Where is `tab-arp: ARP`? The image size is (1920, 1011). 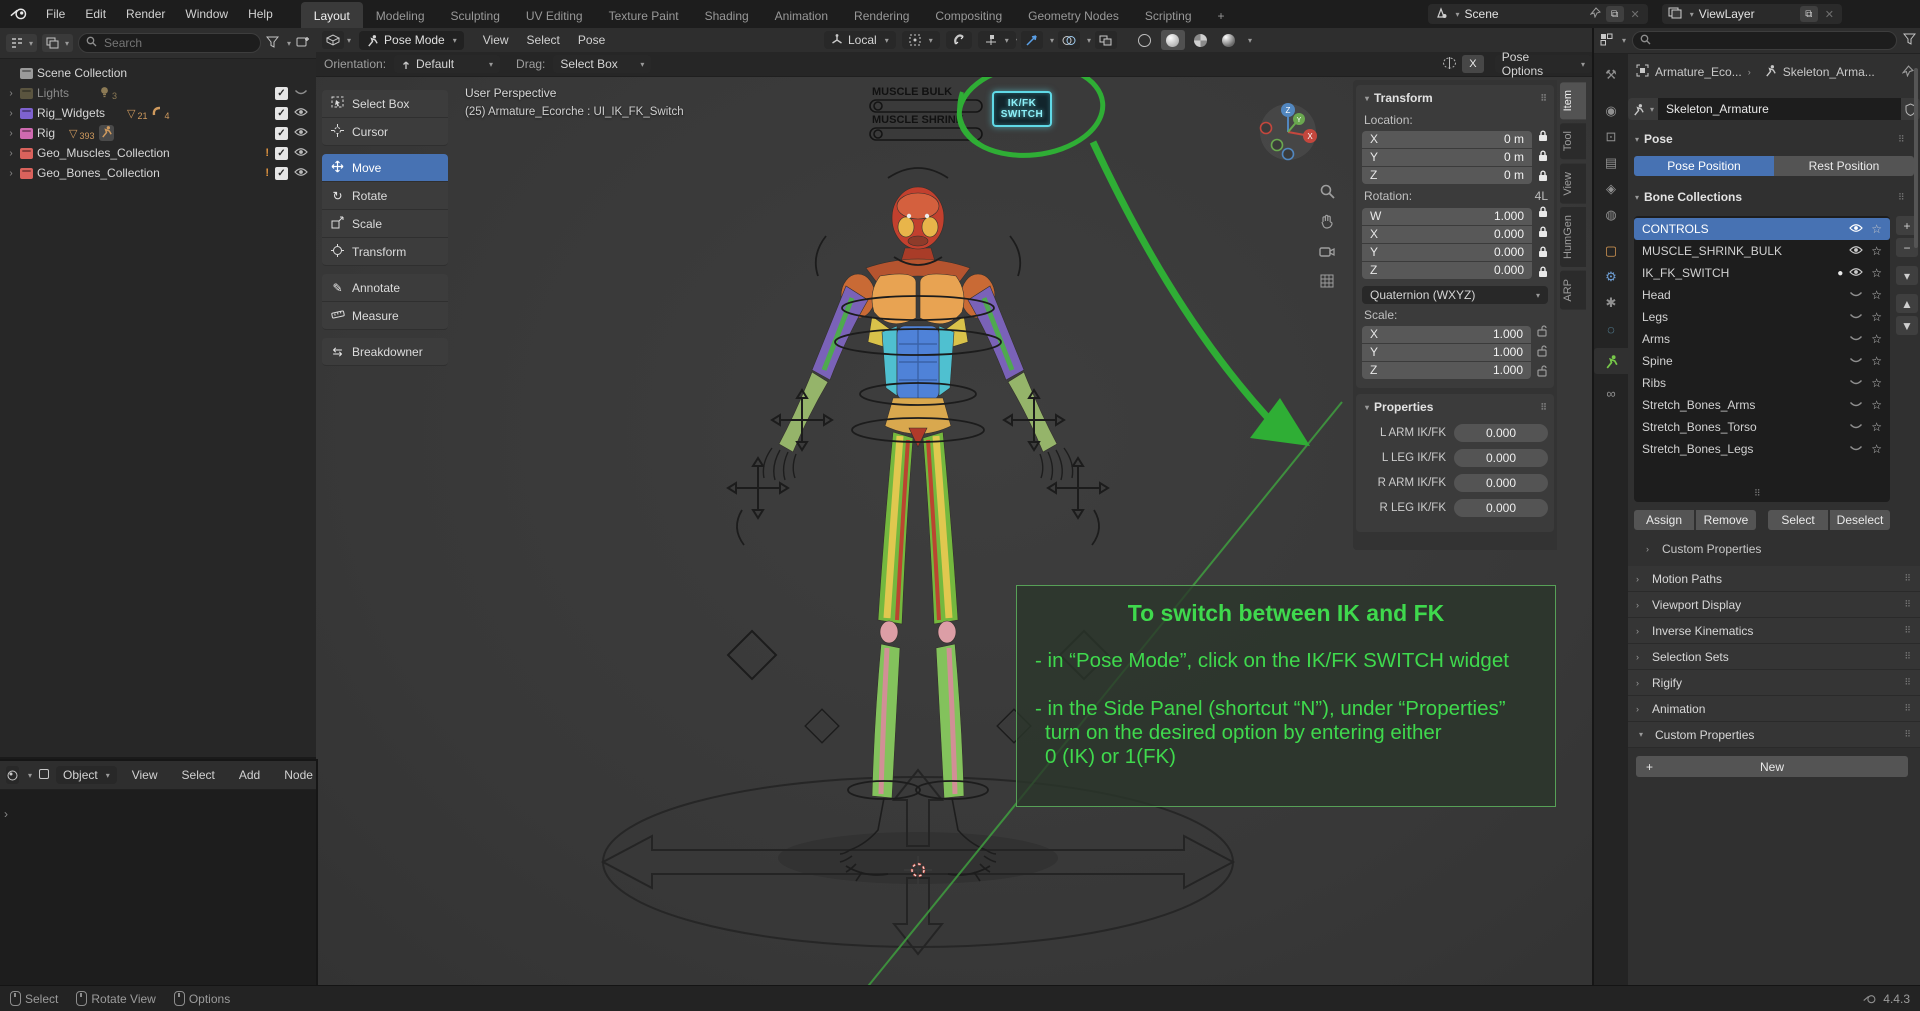
tab-arp: ARP is located at coordinates (1573, 290).